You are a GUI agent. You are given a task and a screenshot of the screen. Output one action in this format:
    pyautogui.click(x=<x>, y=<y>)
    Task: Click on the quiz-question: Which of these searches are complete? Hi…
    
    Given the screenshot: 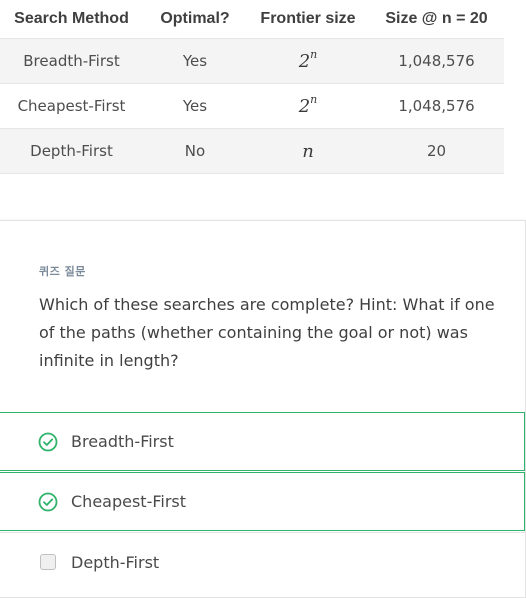 What is the action you would take?
    pyautogui.click(x=267, y=332)
    